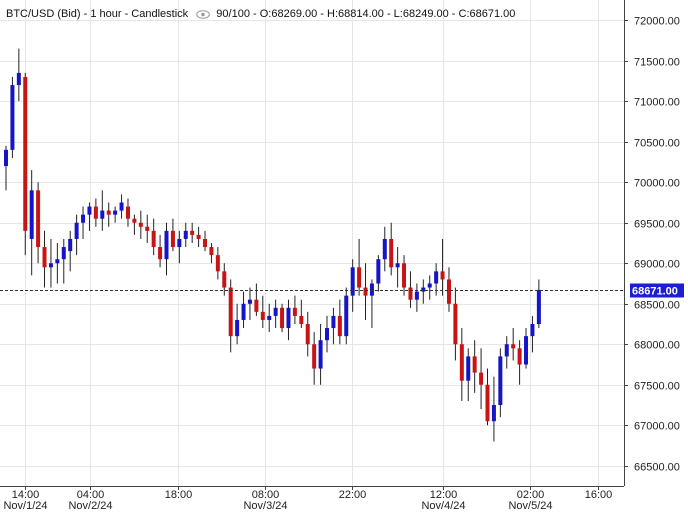 The image size is (688, 516). What do you see at coordinates (657, 265) in the screenshot?
I see `y-tick-label: 69000.00` at bounding box center [657, 265].